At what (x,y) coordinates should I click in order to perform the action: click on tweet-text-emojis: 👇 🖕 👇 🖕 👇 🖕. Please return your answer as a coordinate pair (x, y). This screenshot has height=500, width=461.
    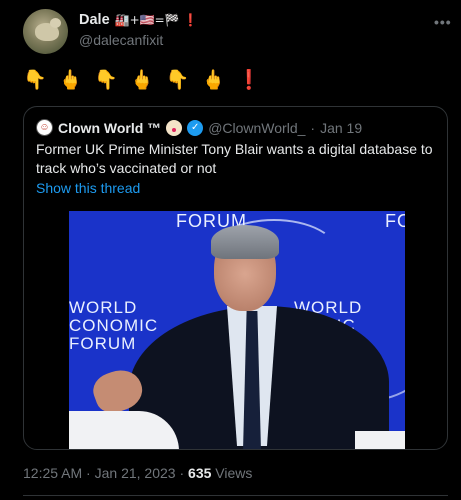
    Looking at the image, I should click on (126, 80).